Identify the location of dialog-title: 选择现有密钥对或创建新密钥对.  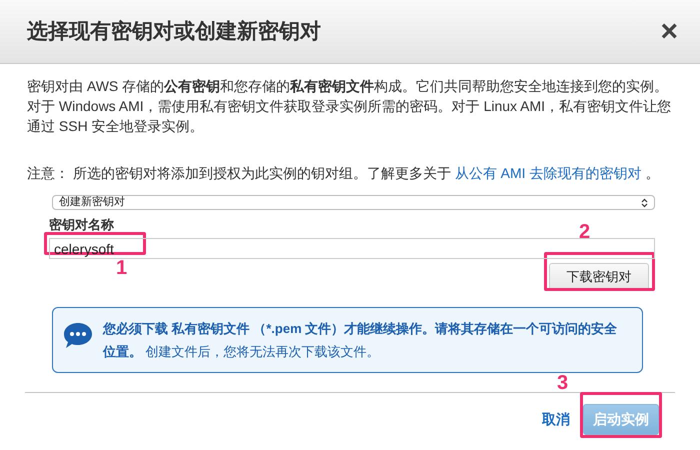
(174, 31).